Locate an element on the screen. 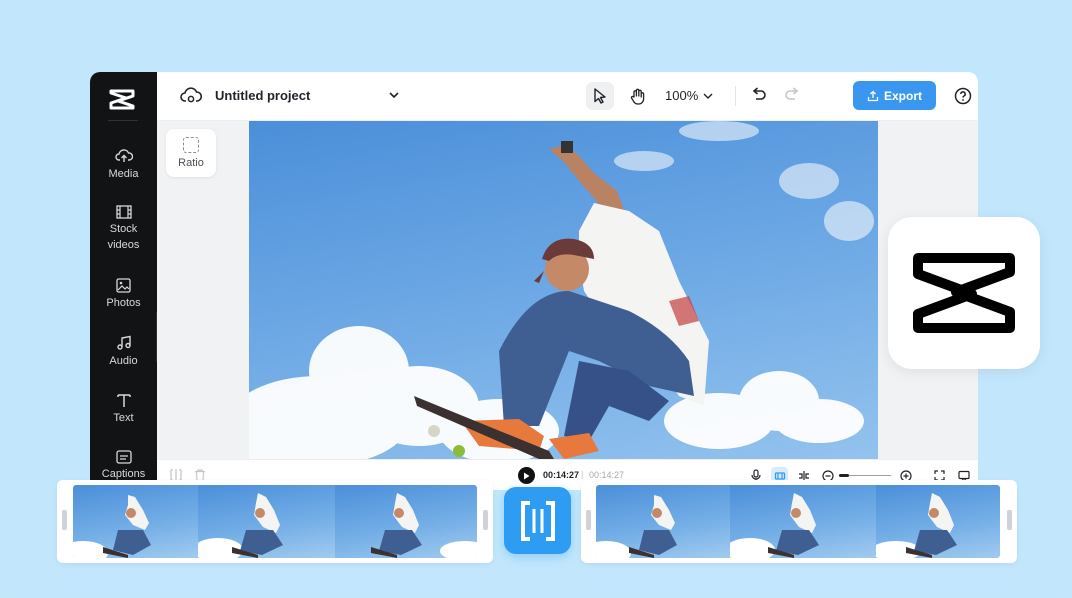 The height and width of the screenshot is (598, 1072). text-icon is located at coordinates (123, 400).